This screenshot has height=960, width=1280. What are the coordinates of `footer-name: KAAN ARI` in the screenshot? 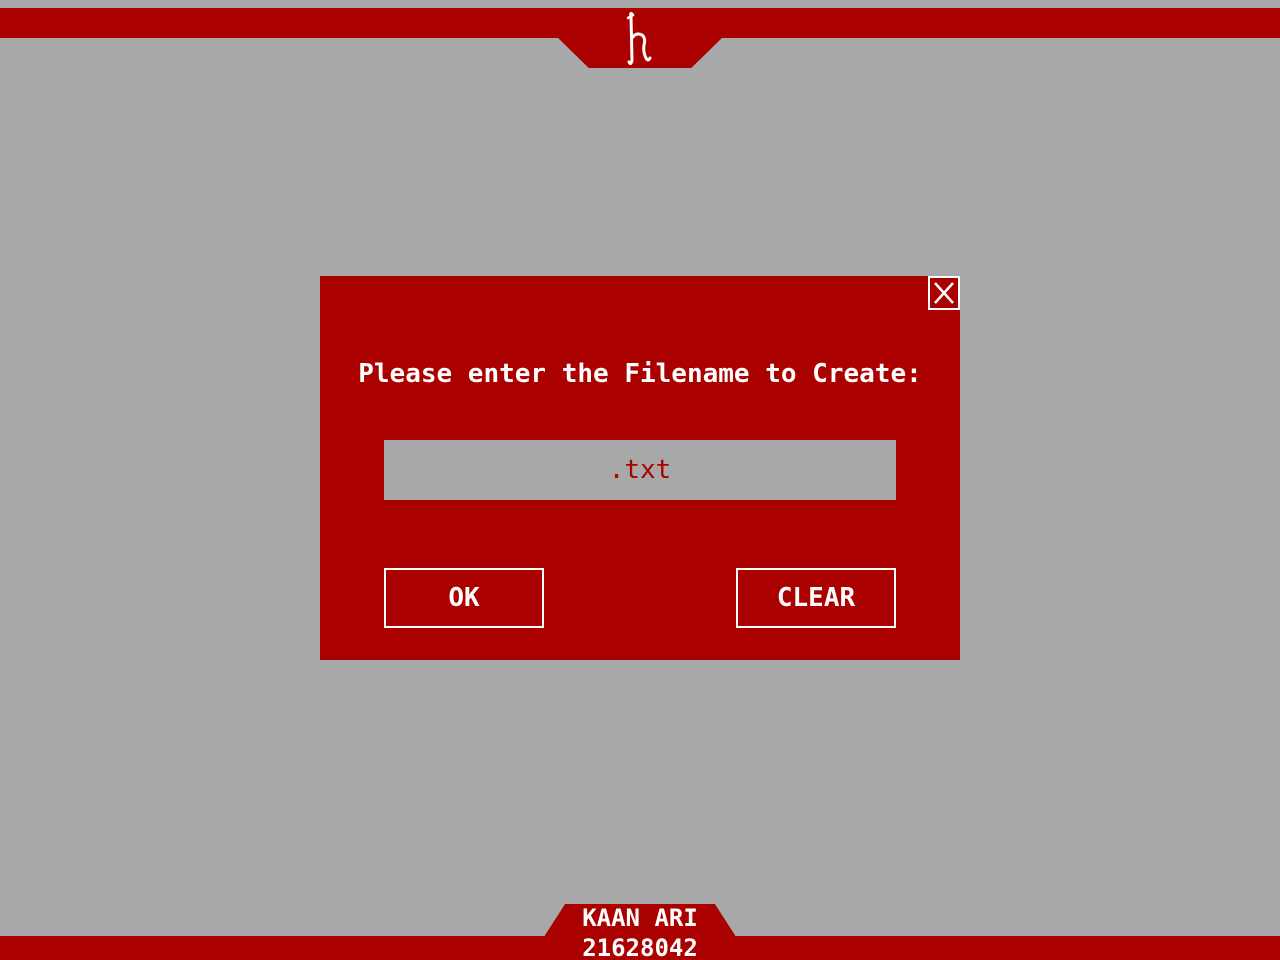 It's located at (640, 918).